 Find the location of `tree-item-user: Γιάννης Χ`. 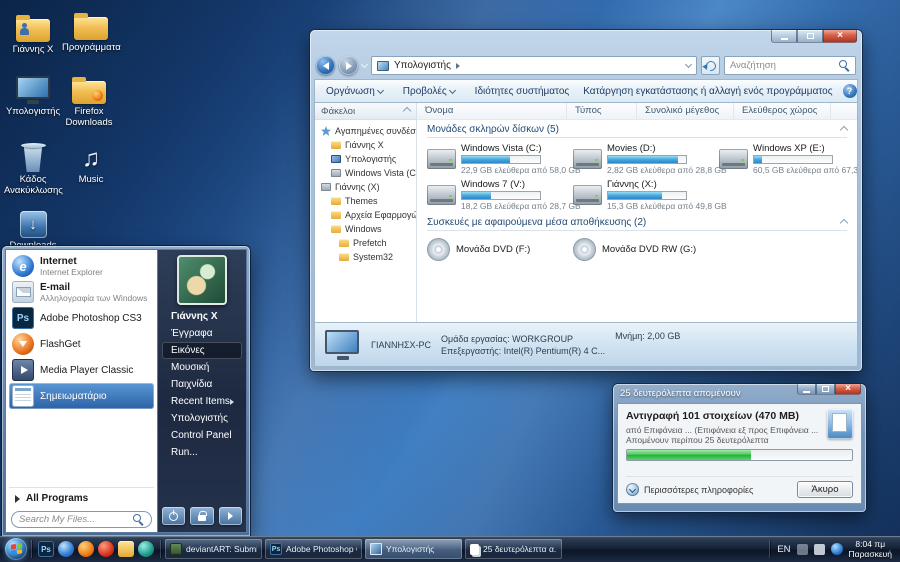

tree-item-user: Γιάννης Χ is located at coordinates (365, 145).